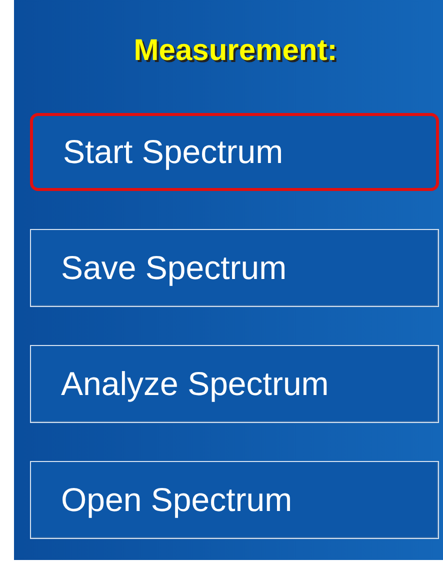 The image size is (443, 576). What do you see at coordinates (236, 51) in the screenshot?
I see `panel-title: Measurement:` at bounding box center [236, 51].